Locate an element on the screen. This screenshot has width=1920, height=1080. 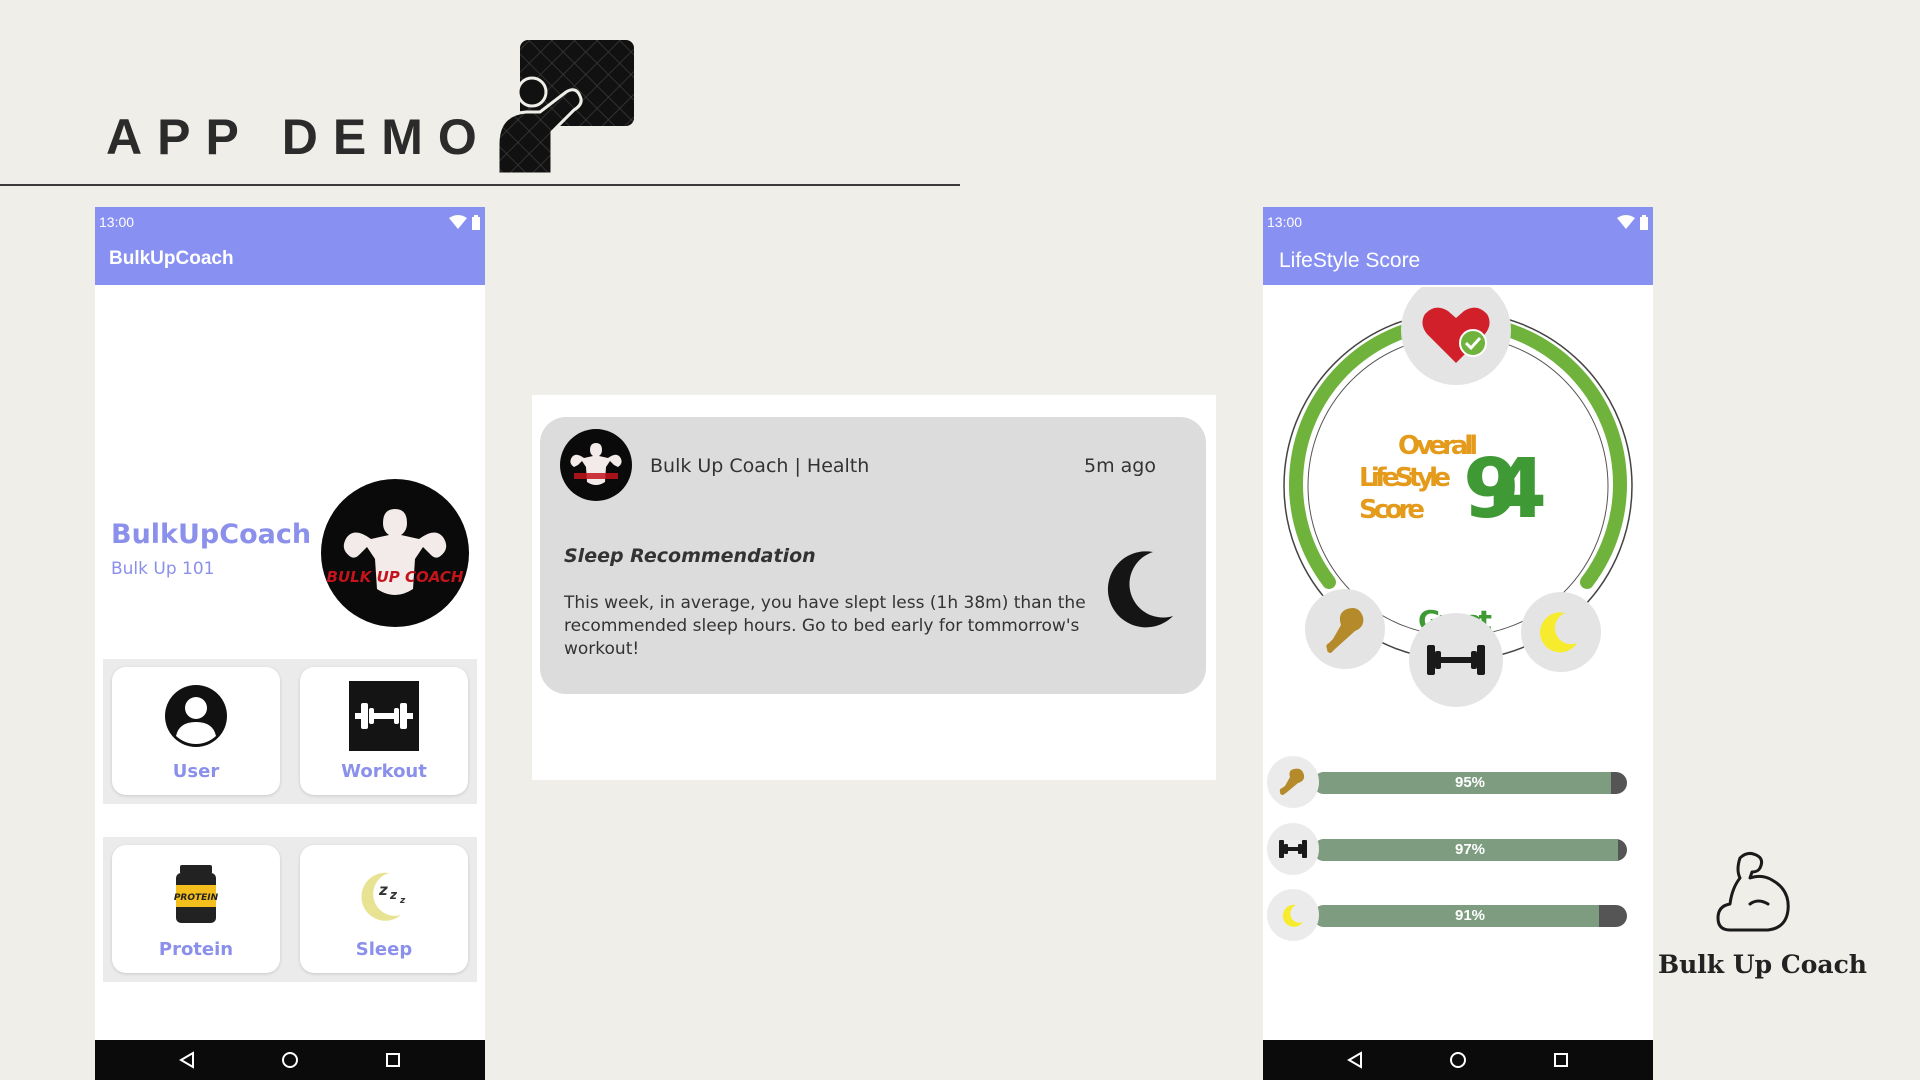
workout-tile-label: Workout is located at coordinates (384, 771).